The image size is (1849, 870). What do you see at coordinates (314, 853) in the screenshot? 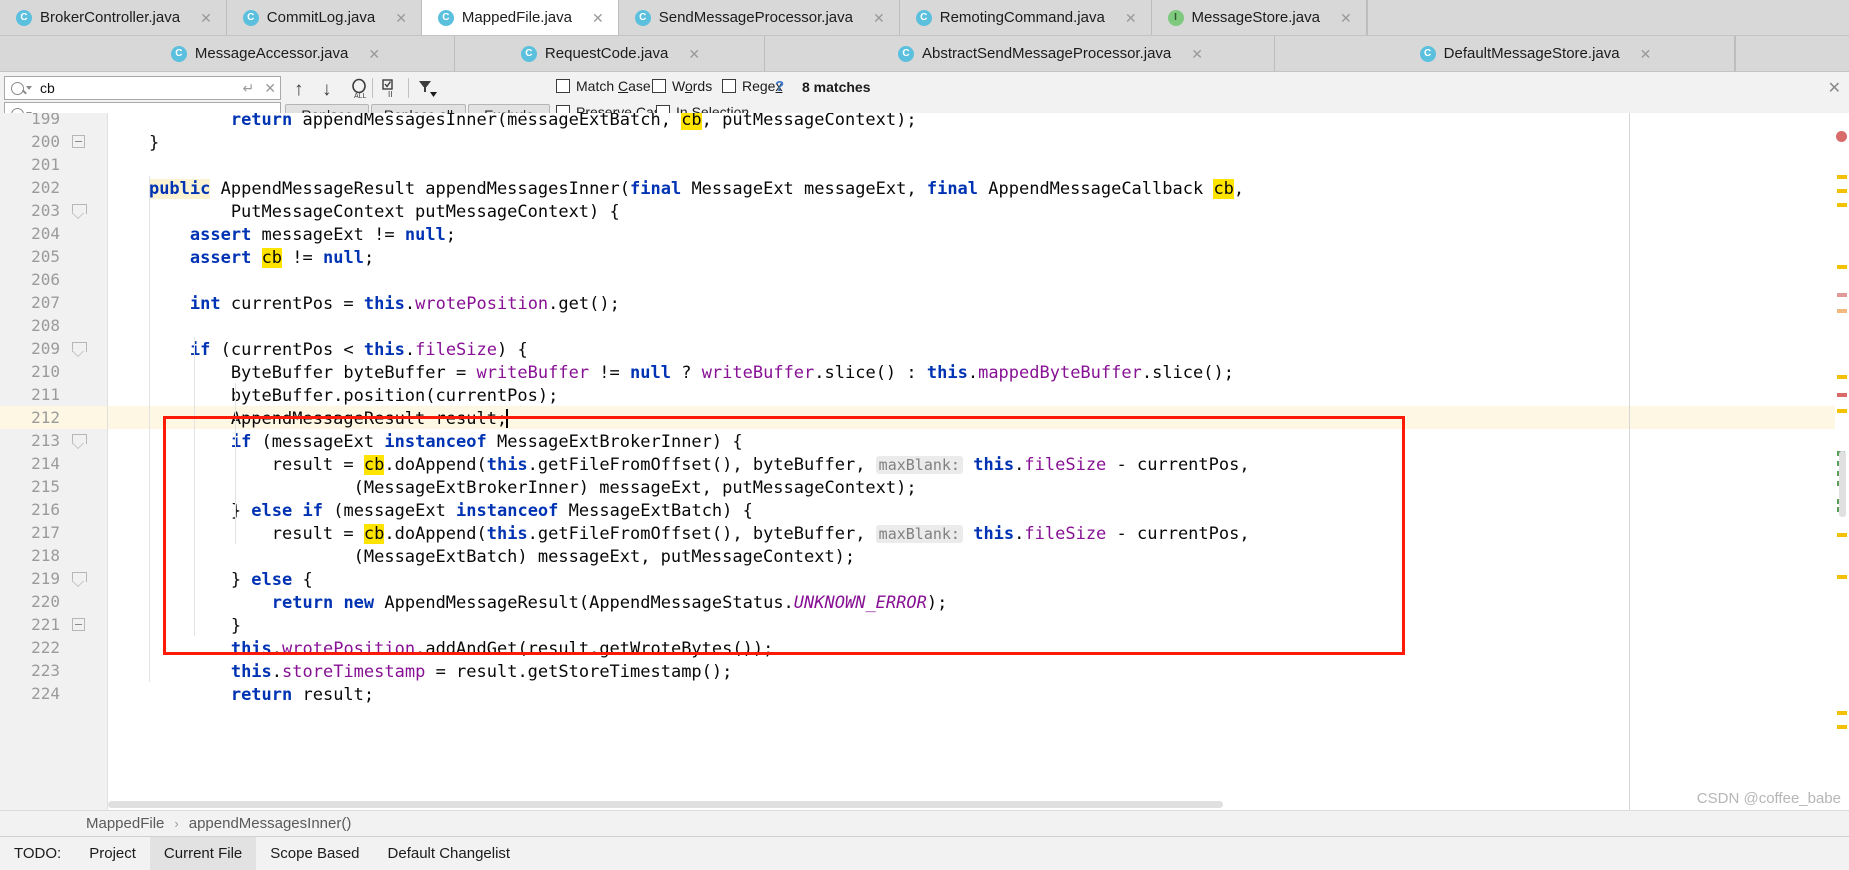
I see `todo-filter-scope-based: Scope Based` at bounding box center [314, 853].